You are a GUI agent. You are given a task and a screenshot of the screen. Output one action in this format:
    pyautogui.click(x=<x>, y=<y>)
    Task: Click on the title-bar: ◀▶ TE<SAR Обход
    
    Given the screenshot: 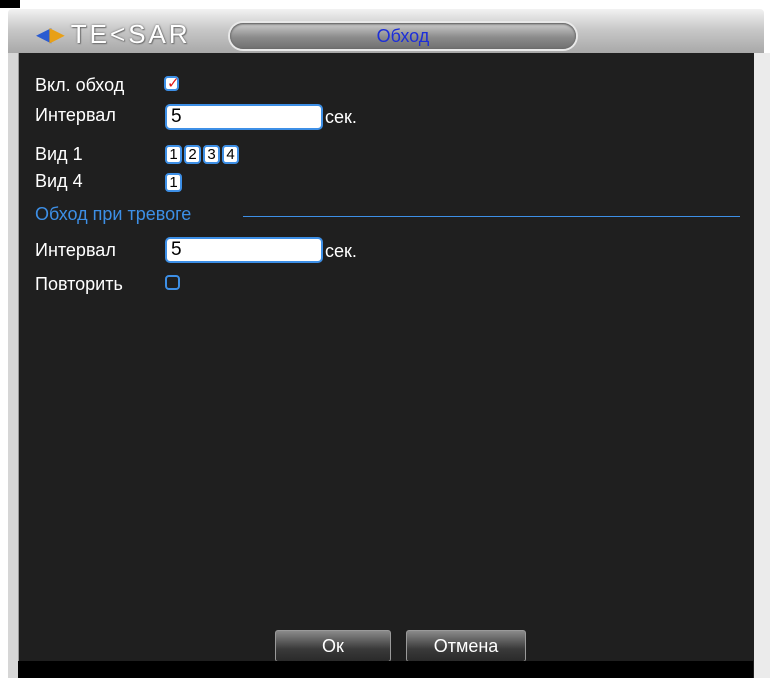 What is the action you would take?
    pyautogui.click(x=386, y=31)
    